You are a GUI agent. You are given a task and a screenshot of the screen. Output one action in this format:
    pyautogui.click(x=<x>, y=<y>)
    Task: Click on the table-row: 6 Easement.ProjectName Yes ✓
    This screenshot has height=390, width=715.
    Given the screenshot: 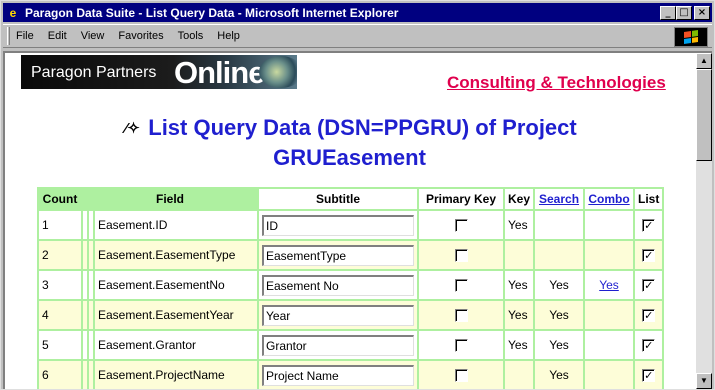 What is the action you would take?
    pyautogui.click(x=351, y=375)
    